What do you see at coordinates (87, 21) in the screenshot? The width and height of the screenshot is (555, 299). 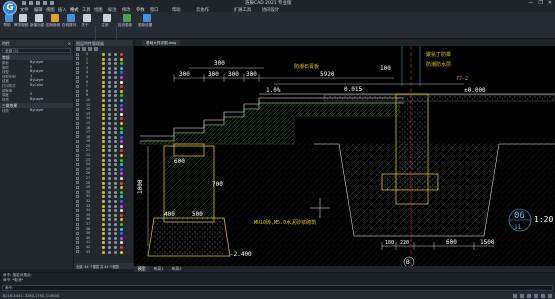 I see `ribbon-button: 关于` at bounding box center [87, 21].